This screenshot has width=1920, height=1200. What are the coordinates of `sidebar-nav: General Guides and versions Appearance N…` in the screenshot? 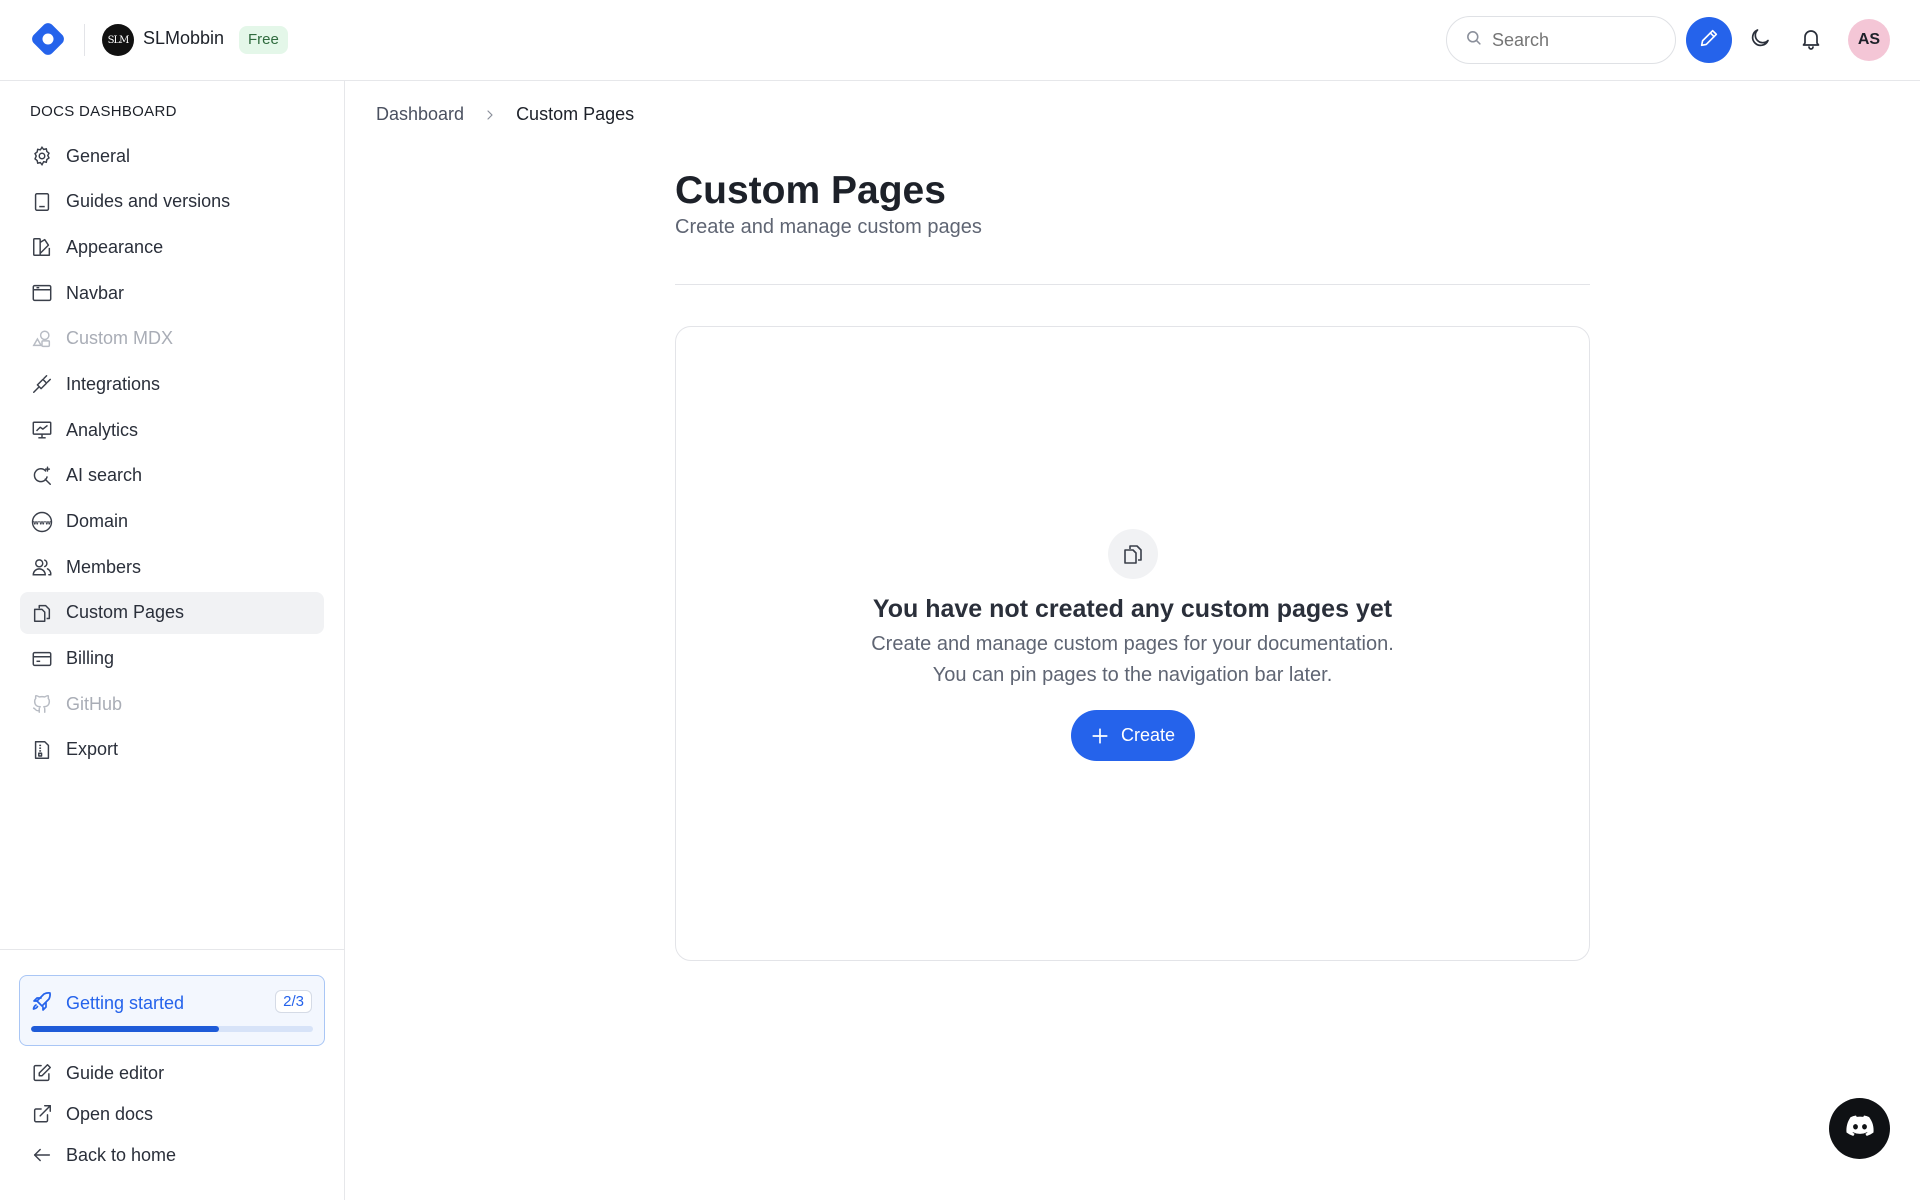 It's located at (172, 455).